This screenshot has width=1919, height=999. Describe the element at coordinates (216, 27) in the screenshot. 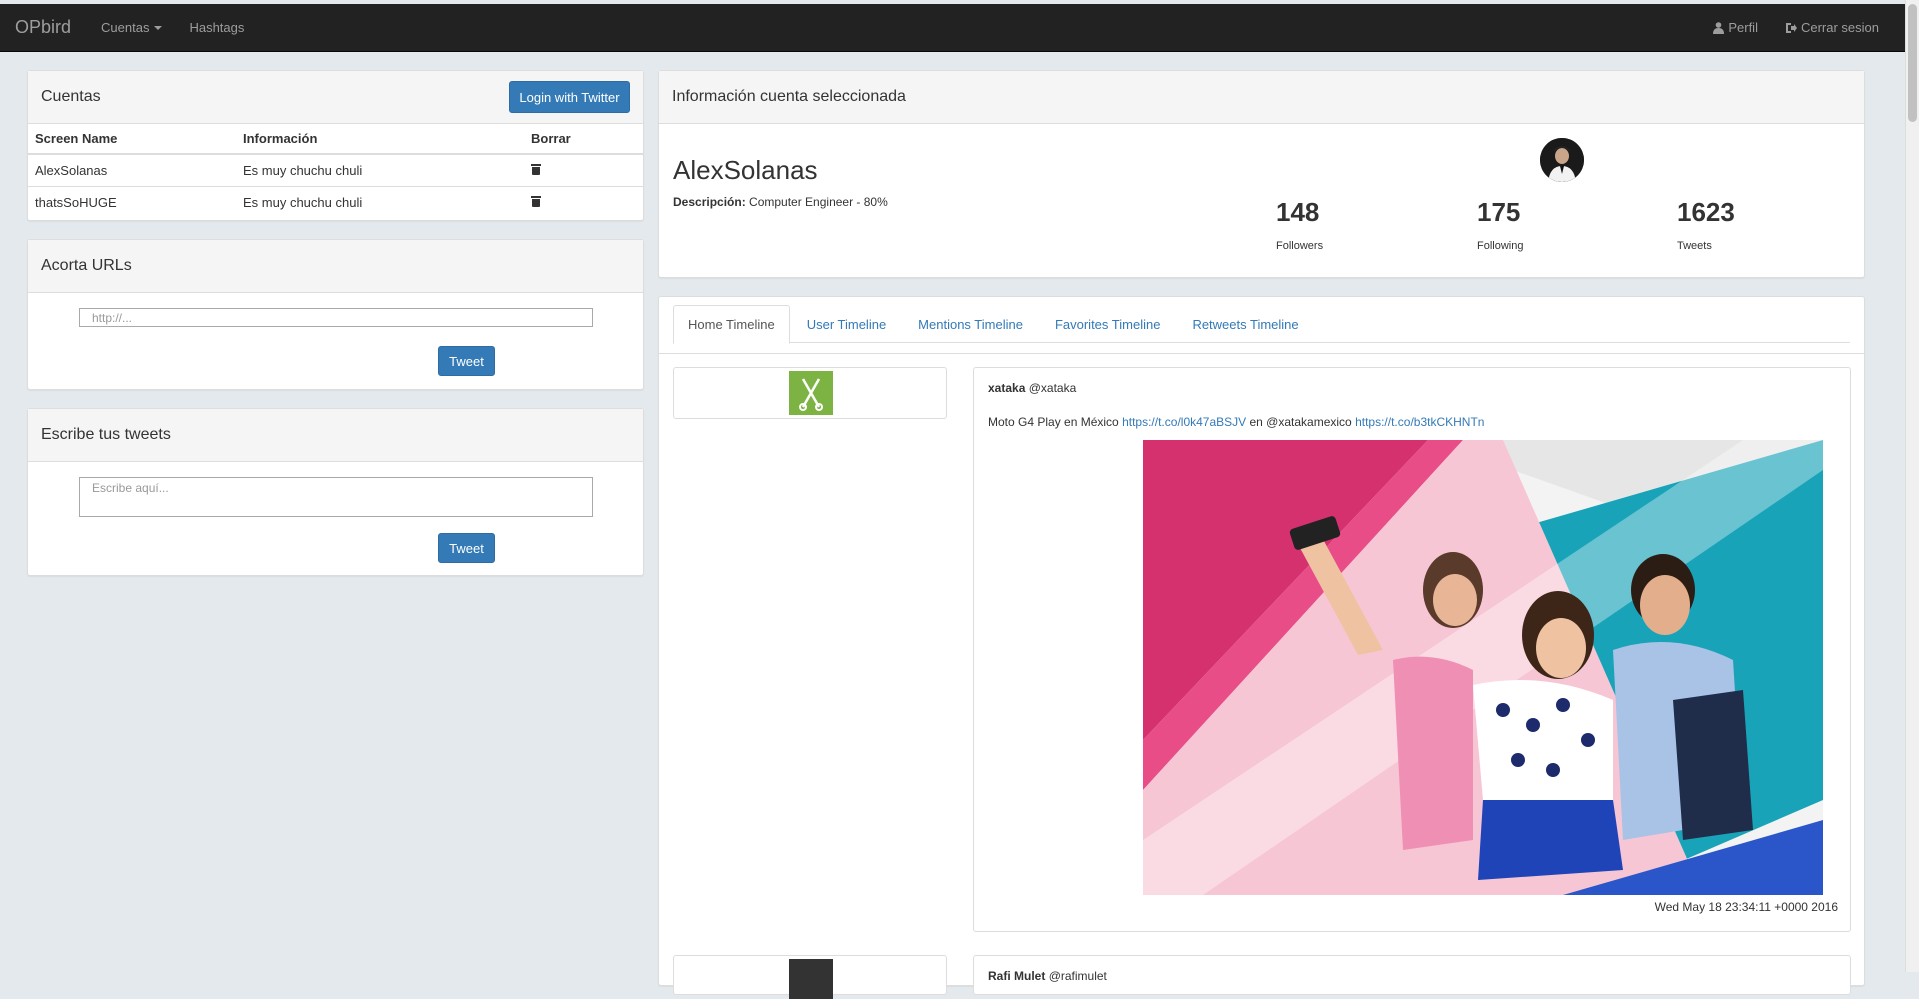

I see `hashtags-link: Hashtags` at that location.